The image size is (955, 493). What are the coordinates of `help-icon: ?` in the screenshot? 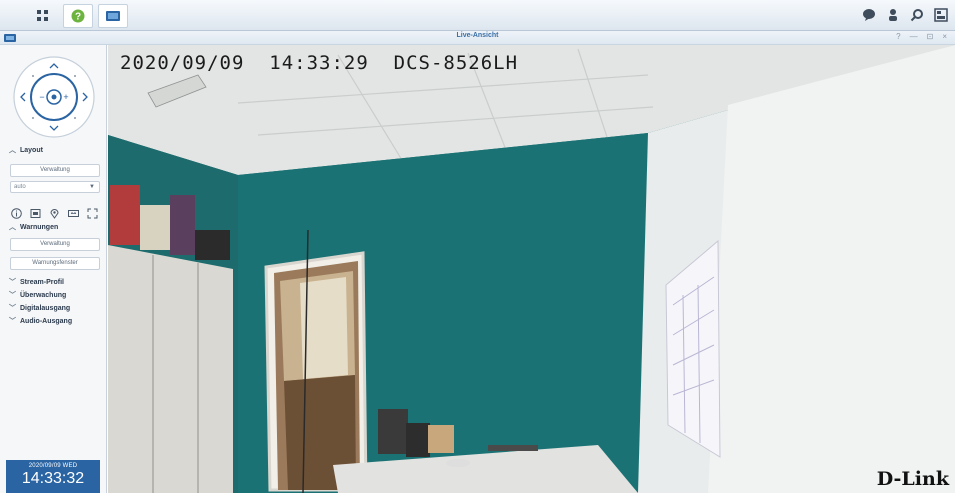 It's located at (78, 16).